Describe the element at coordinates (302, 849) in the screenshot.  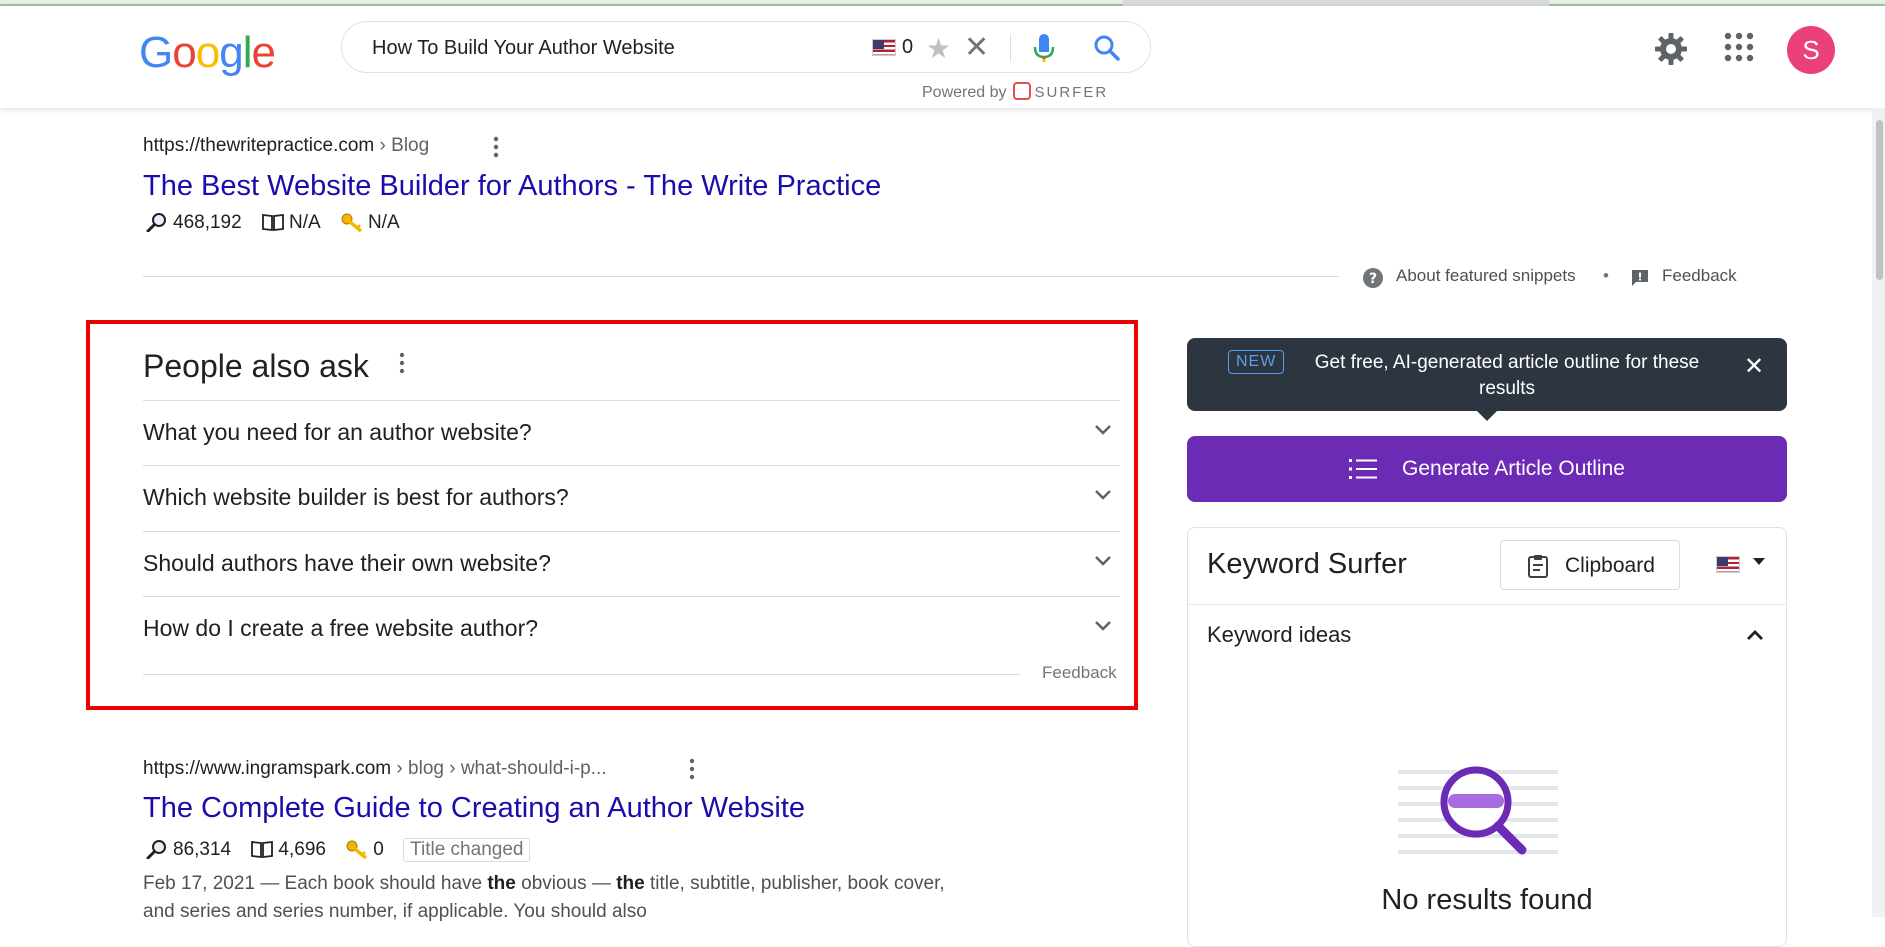
I see `result2-pages: 4,696` at that location.